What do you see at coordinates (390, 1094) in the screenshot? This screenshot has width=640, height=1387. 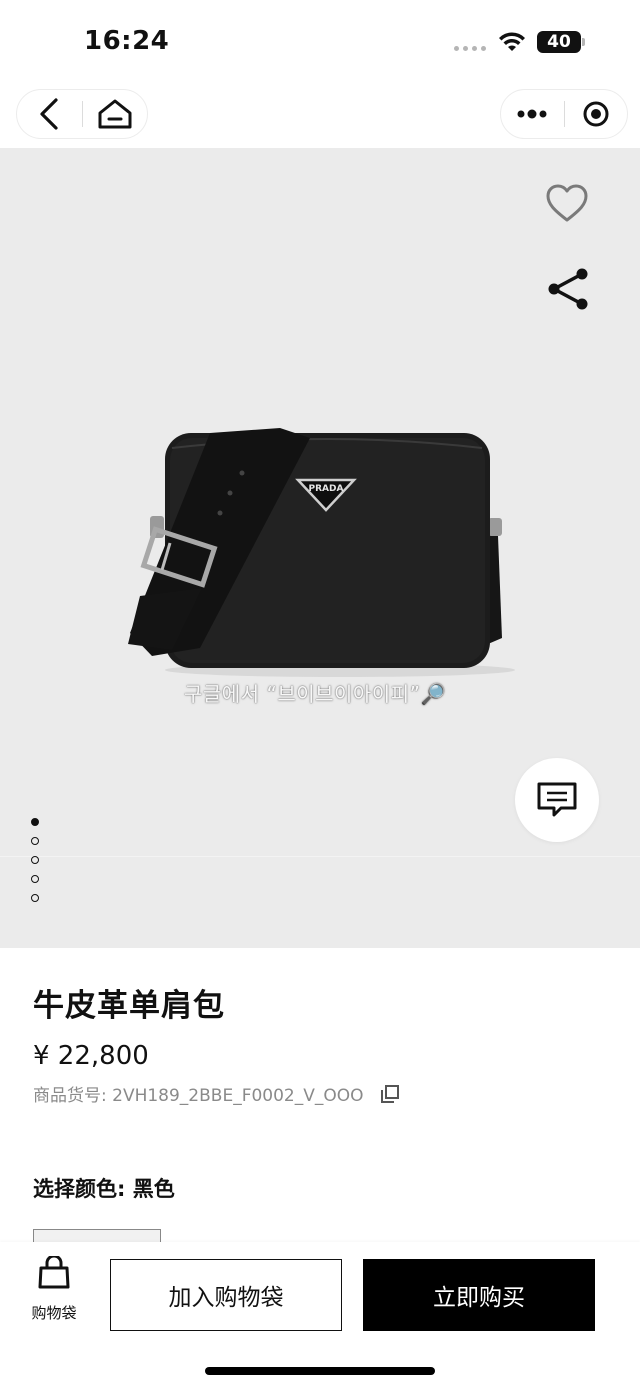 I see `copy-icon` at bounding box center [390, 1094].